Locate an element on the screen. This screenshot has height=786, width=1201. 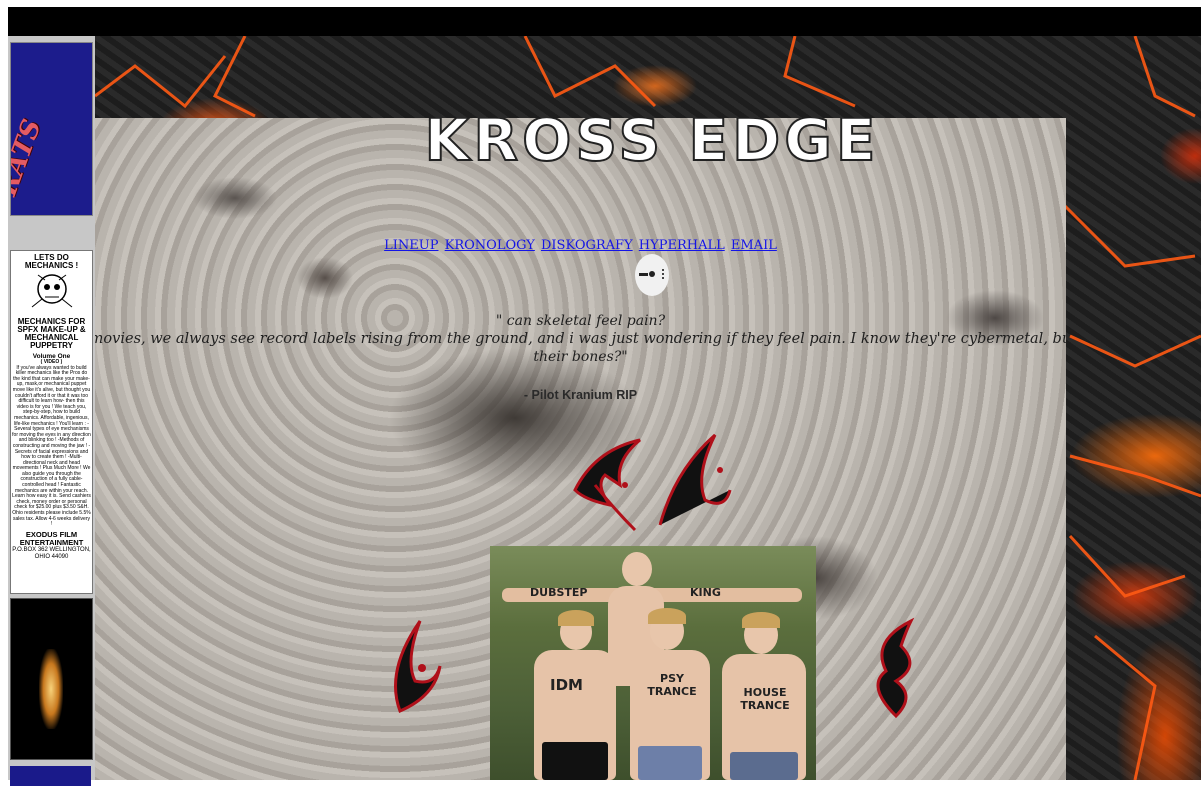
glyph-right-icon is located at coordinates (895, 668).